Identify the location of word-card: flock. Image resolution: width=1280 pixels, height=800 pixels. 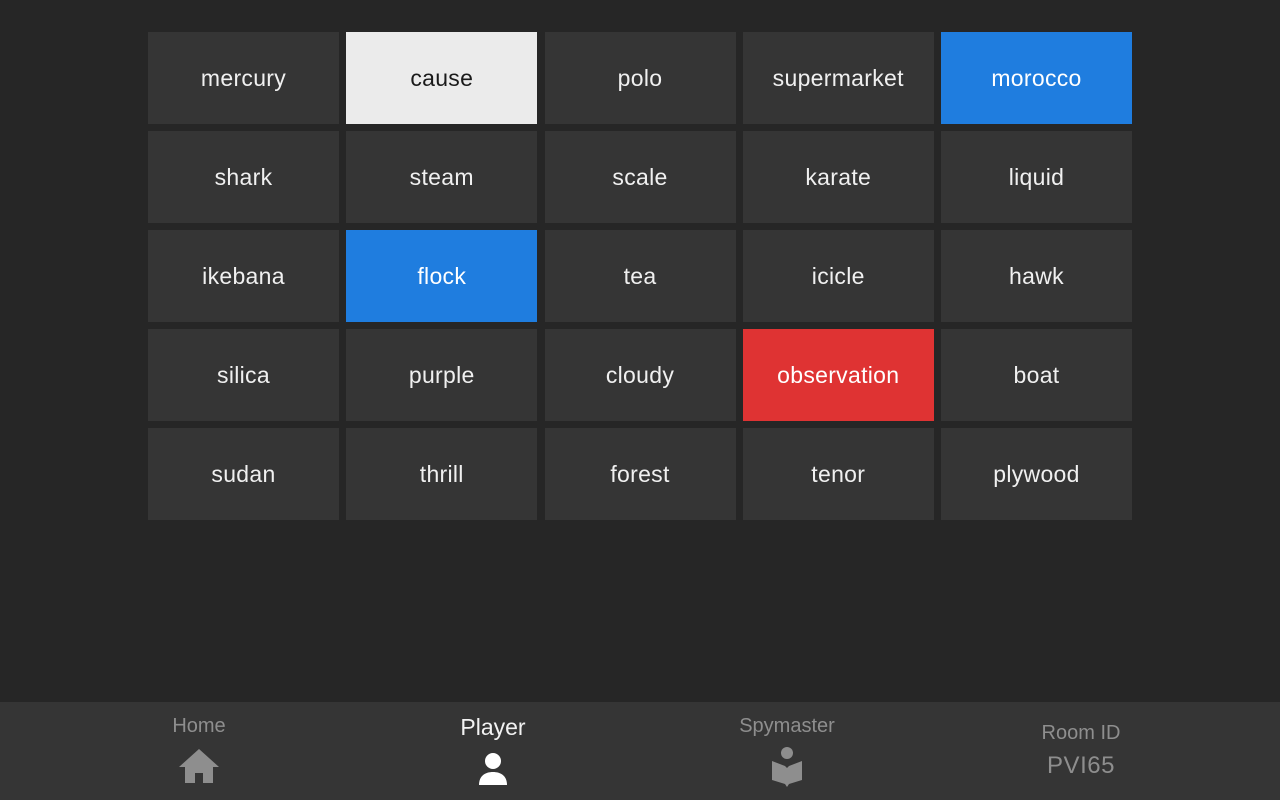
(442, 276).